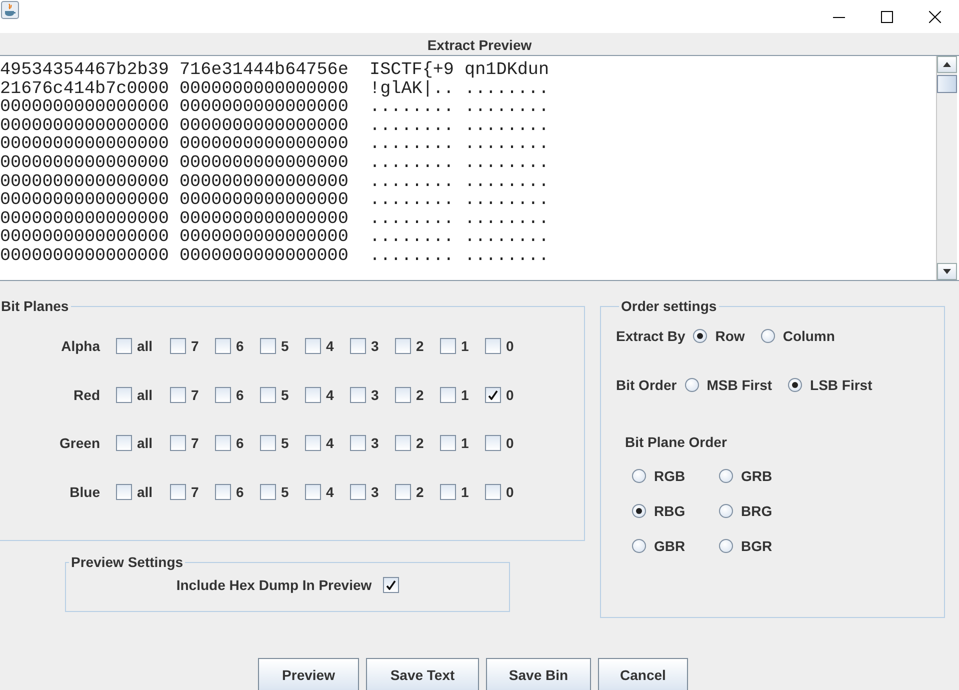 The width and height of the screenshot is (959, 690). What do you see at coordinates (308, 674) in the screenshot?
I see `action-button: Preview` at bounding box center [308, 674].